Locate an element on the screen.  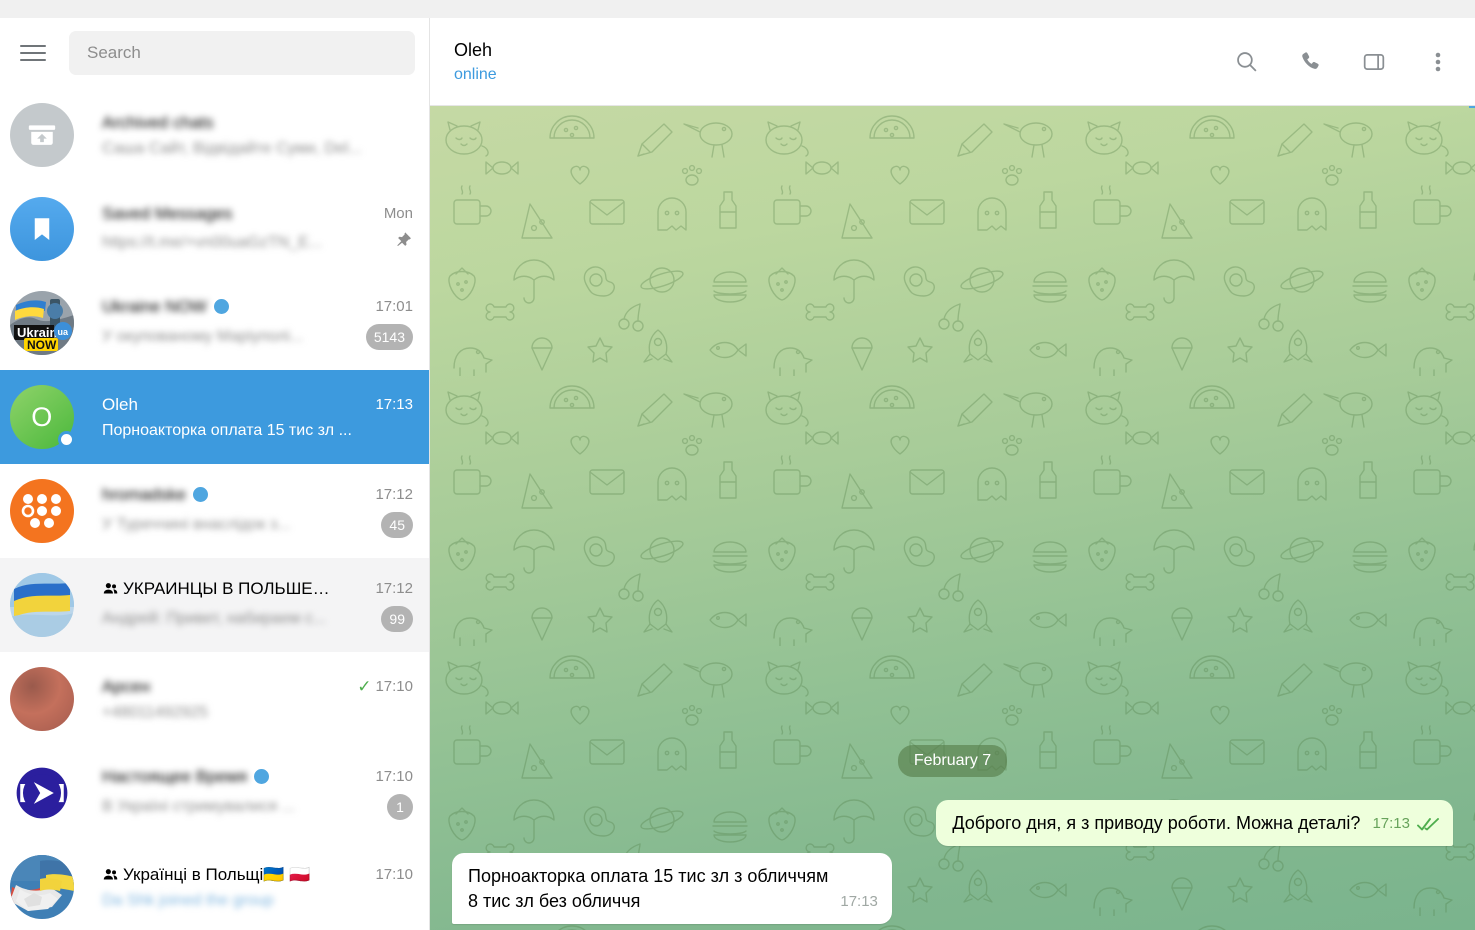
date-separator: February 7 is located at coordinates (952, 761).